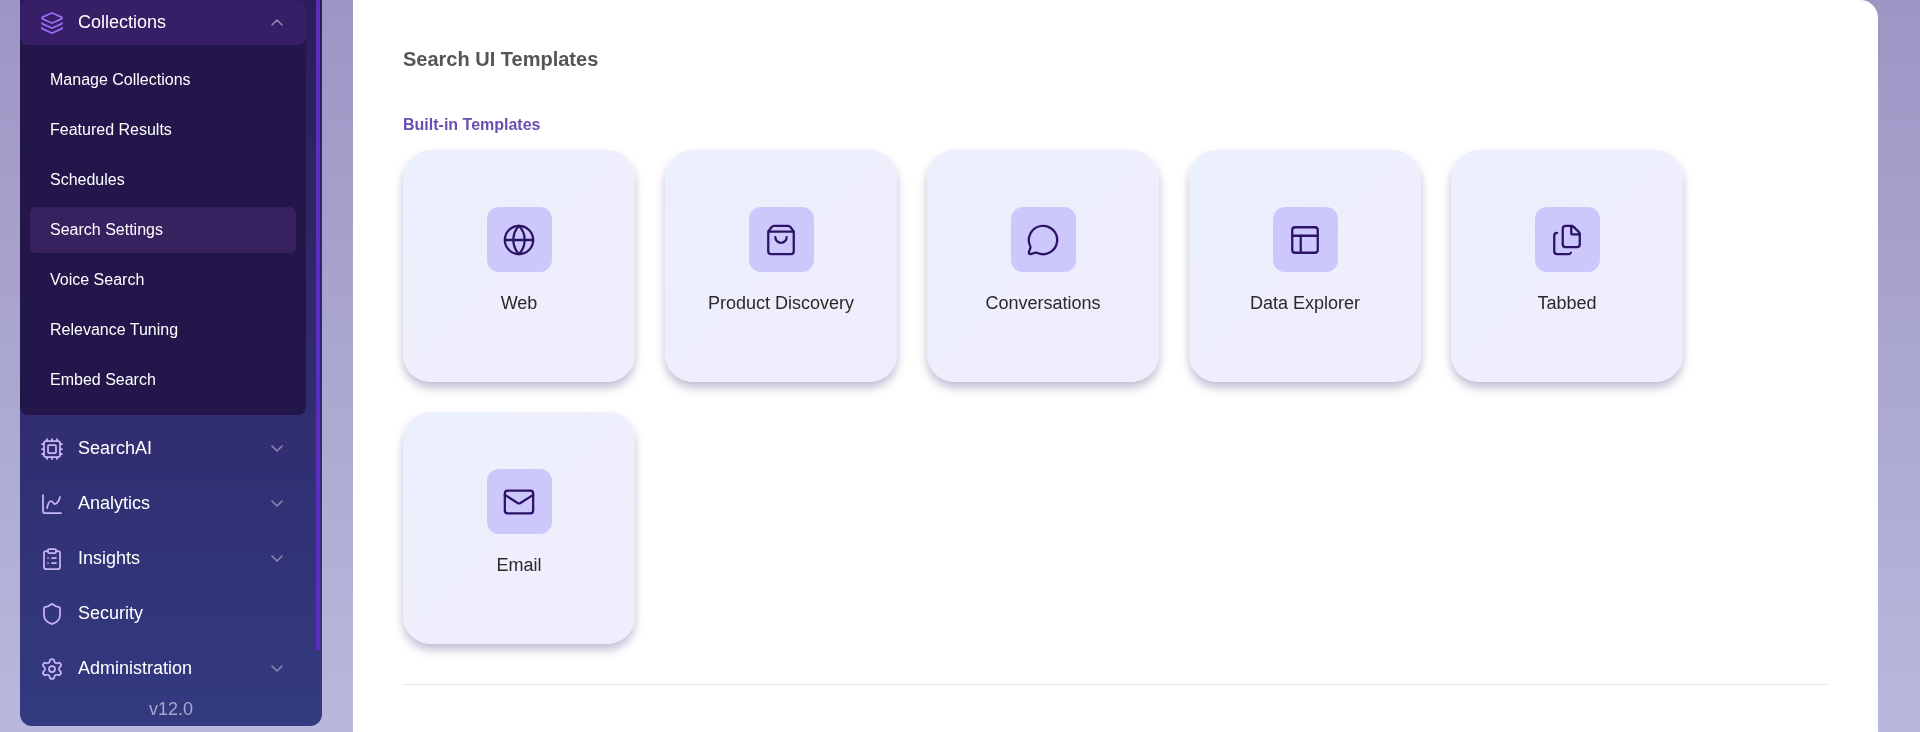 The width and height of the screenshot is (1920, 732). Describe the element at coordinates (163, 448) in the screenshot. I see `nav-item: SearchAI` at that location.